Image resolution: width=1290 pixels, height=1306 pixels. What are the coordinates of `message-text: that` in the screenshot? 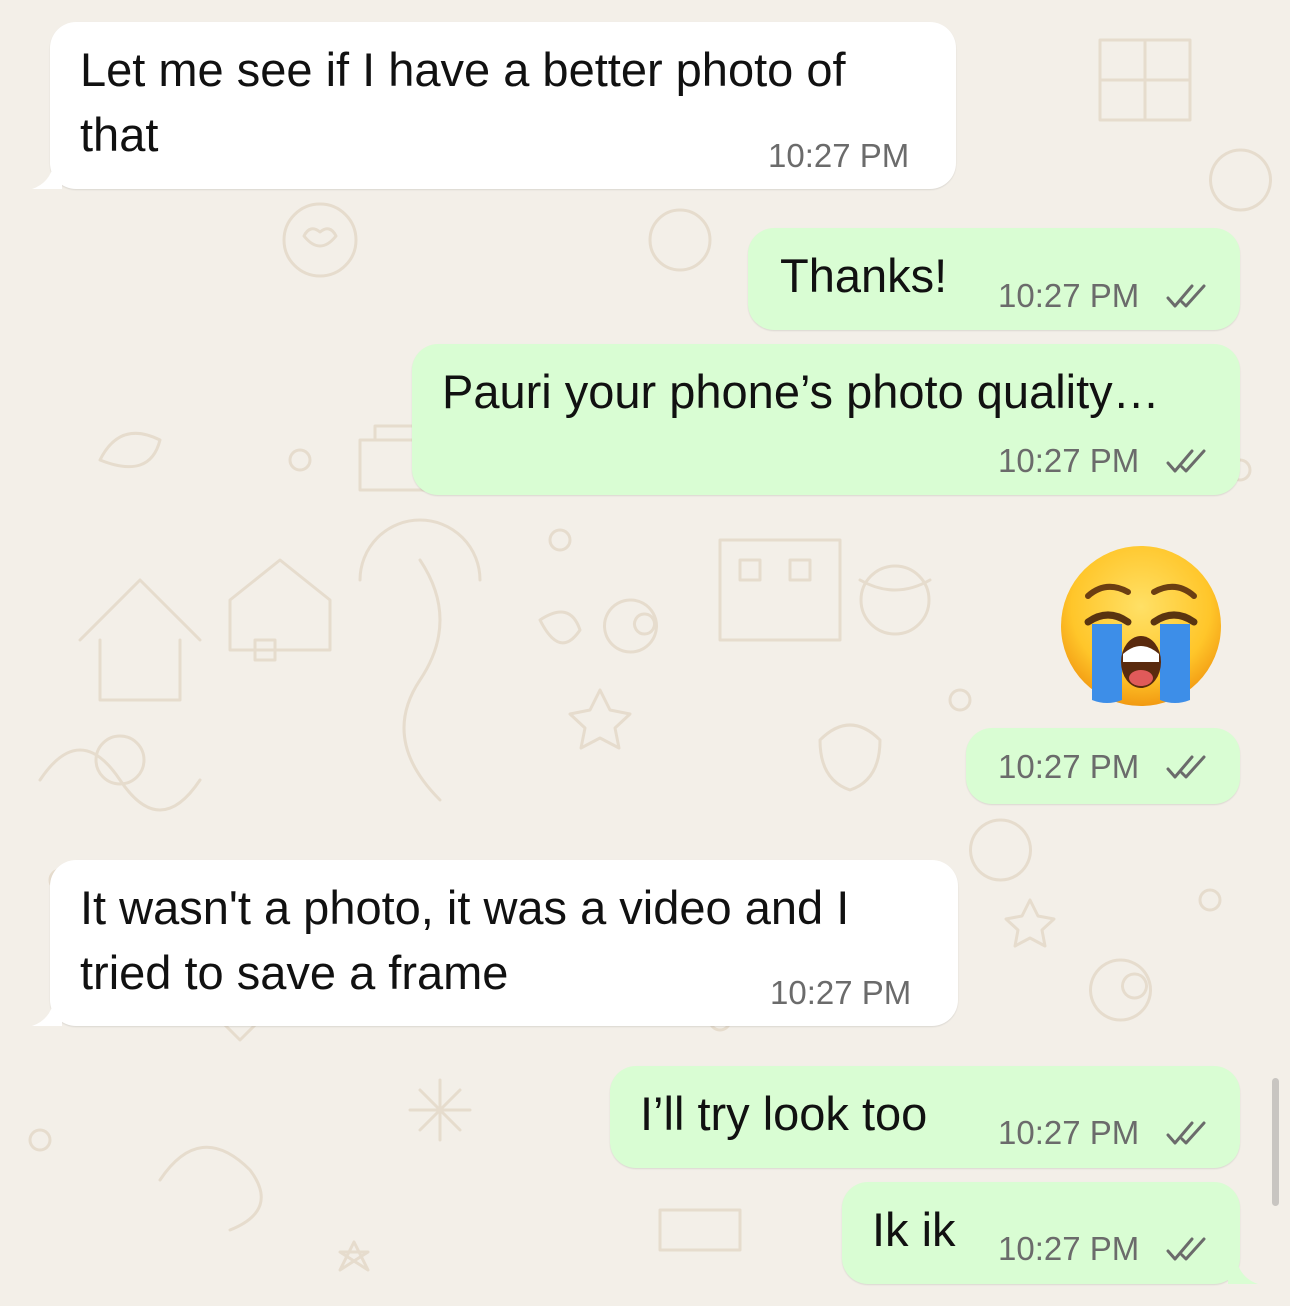 It's located at (119, 134).